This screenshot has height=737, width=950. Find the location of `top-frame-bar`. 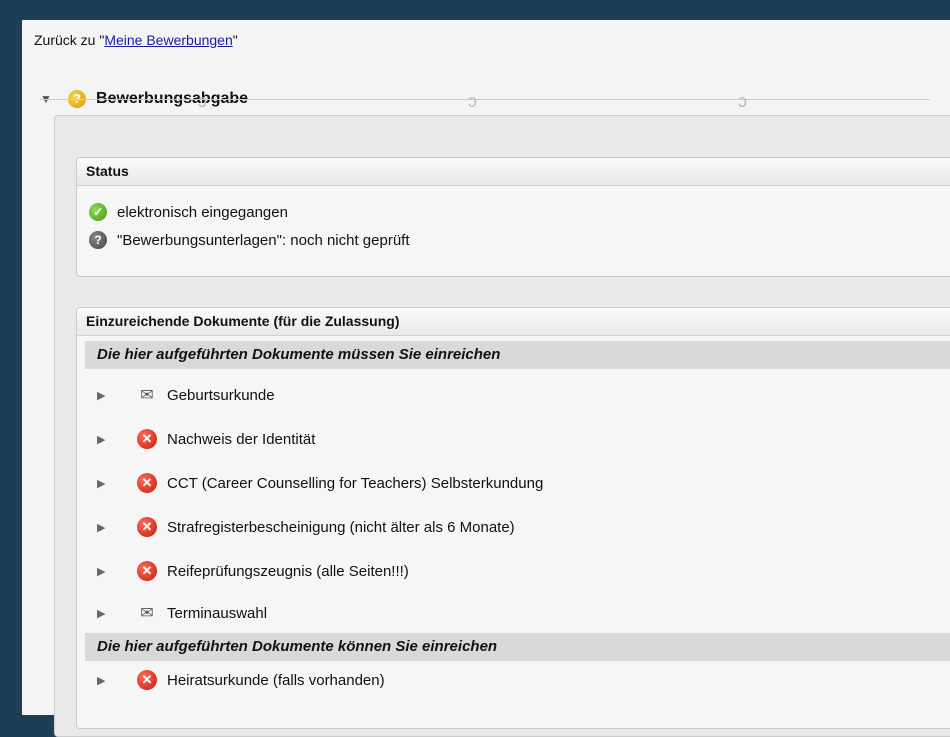

top-frame-bar is located at coordinates (475, 10).